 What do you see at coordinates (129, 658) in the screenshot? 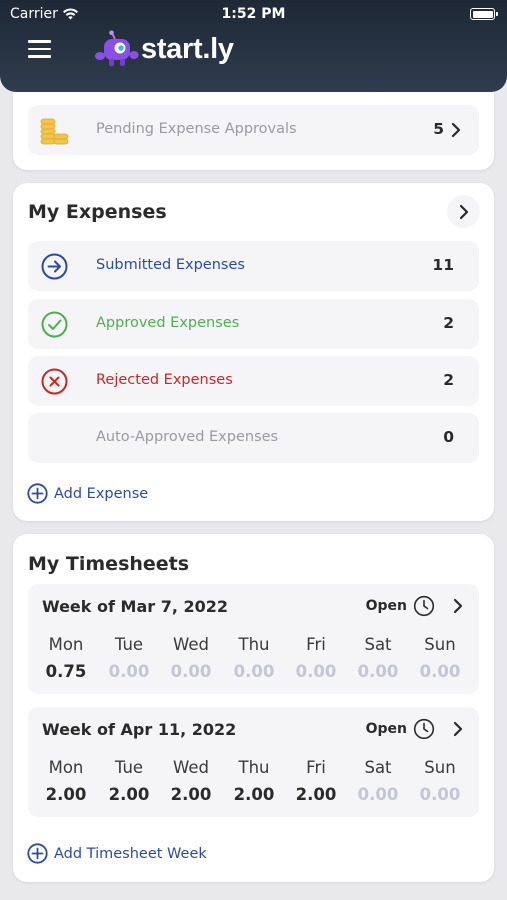
I see `day-column: Tue 0.00` at bounding box center [129, 658].